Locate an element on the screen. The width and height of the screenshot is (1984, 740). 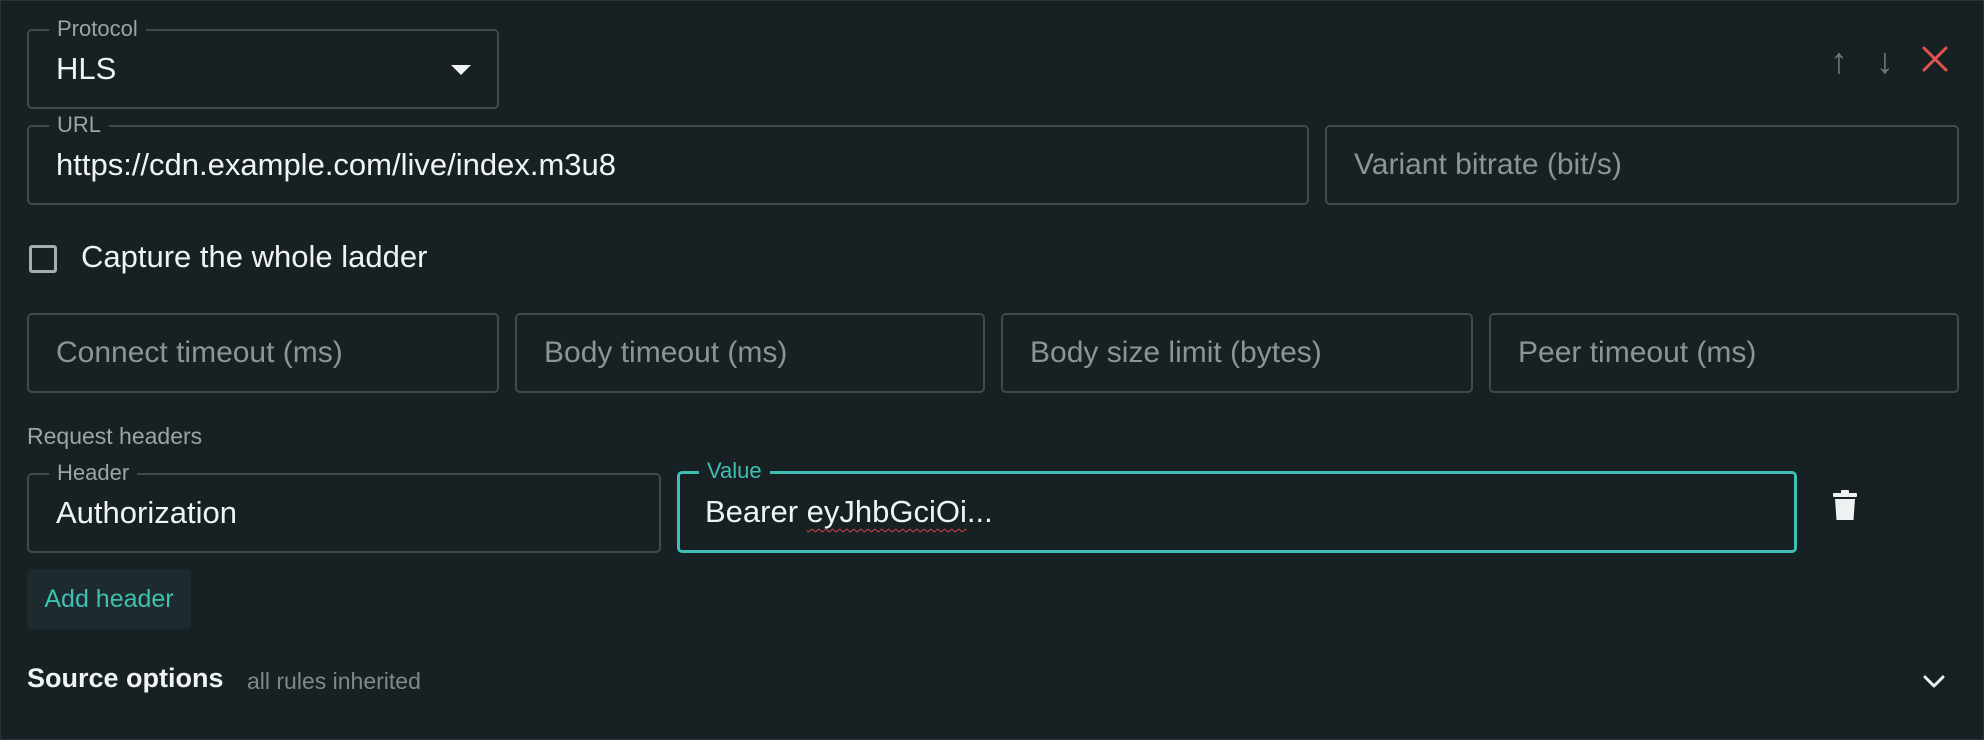
request-headers-title: Request headers is located at coordinates (115, 436).